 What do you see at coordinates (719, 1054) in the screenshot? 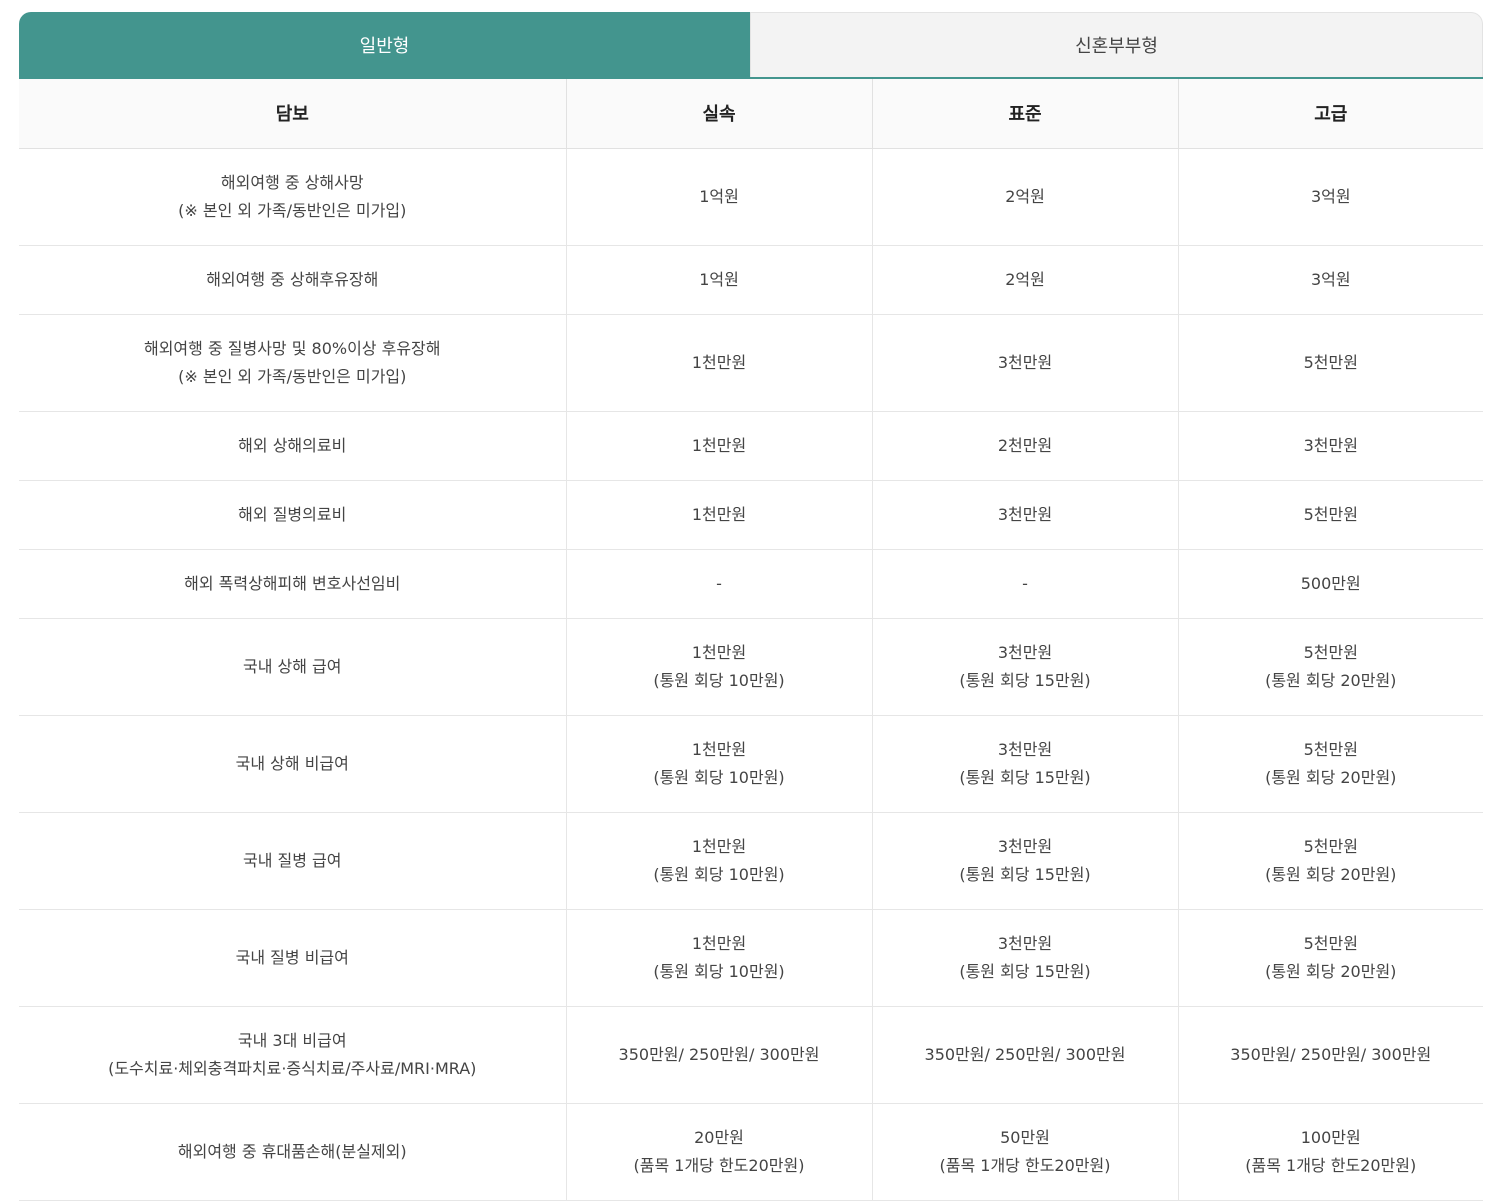
I see `basic-cell-text: 350만원/ 250만원/ 300만원` at bounding box center [719, 1054].